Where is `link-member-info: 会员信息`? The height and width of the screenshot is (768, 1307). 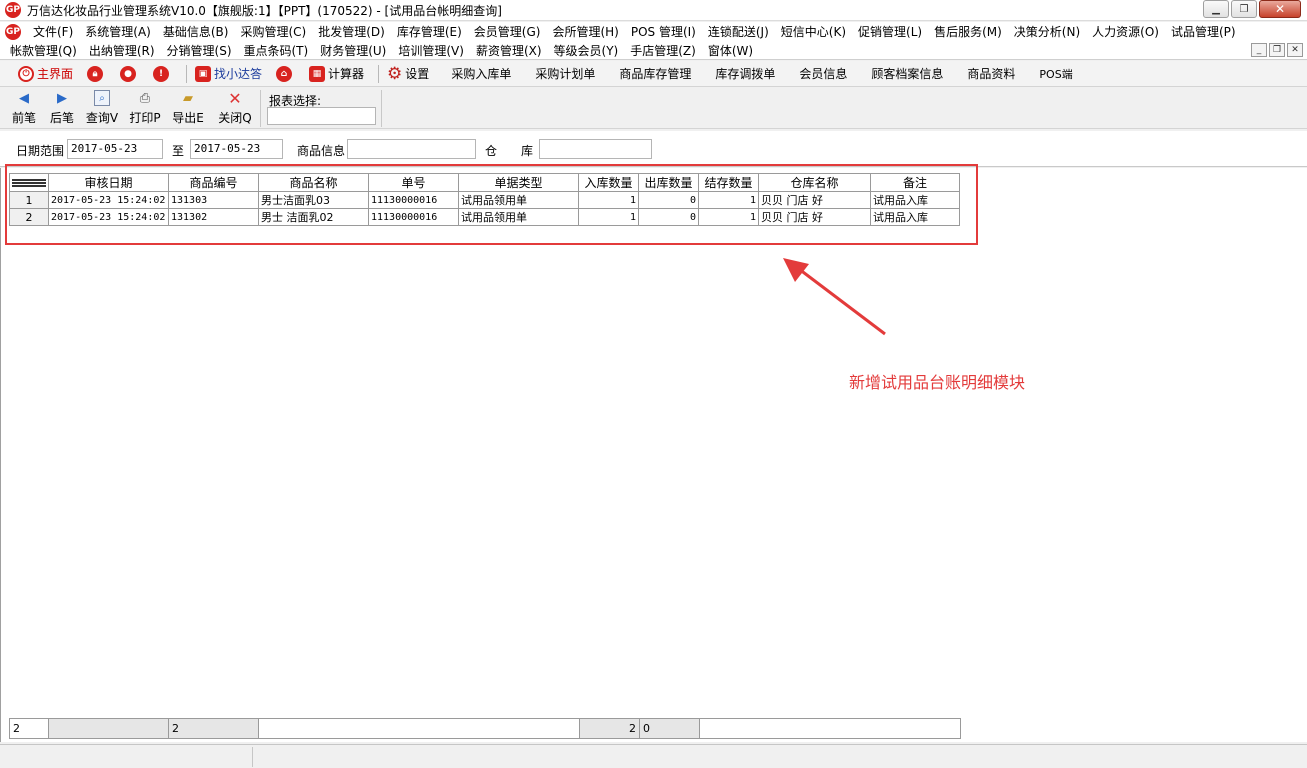
link-member-info: 会员信息 is located at coordinates (823, 73).